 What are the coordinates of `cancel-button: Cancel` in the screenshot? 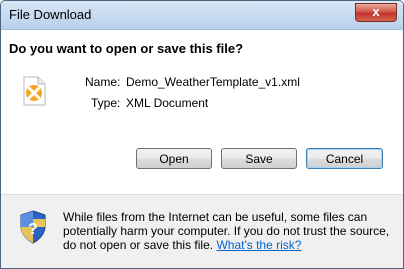 It's located at (344, 158).